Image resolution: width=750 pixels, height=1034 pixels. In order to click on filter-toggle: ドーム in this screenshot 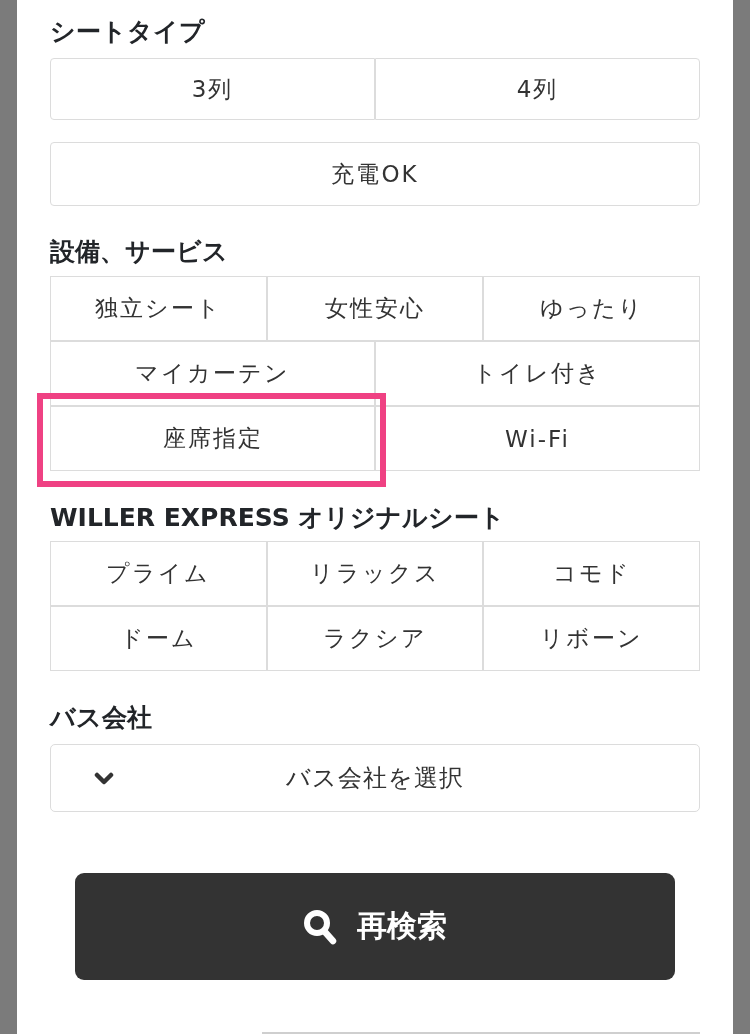, I will do `click(158, 638)`.